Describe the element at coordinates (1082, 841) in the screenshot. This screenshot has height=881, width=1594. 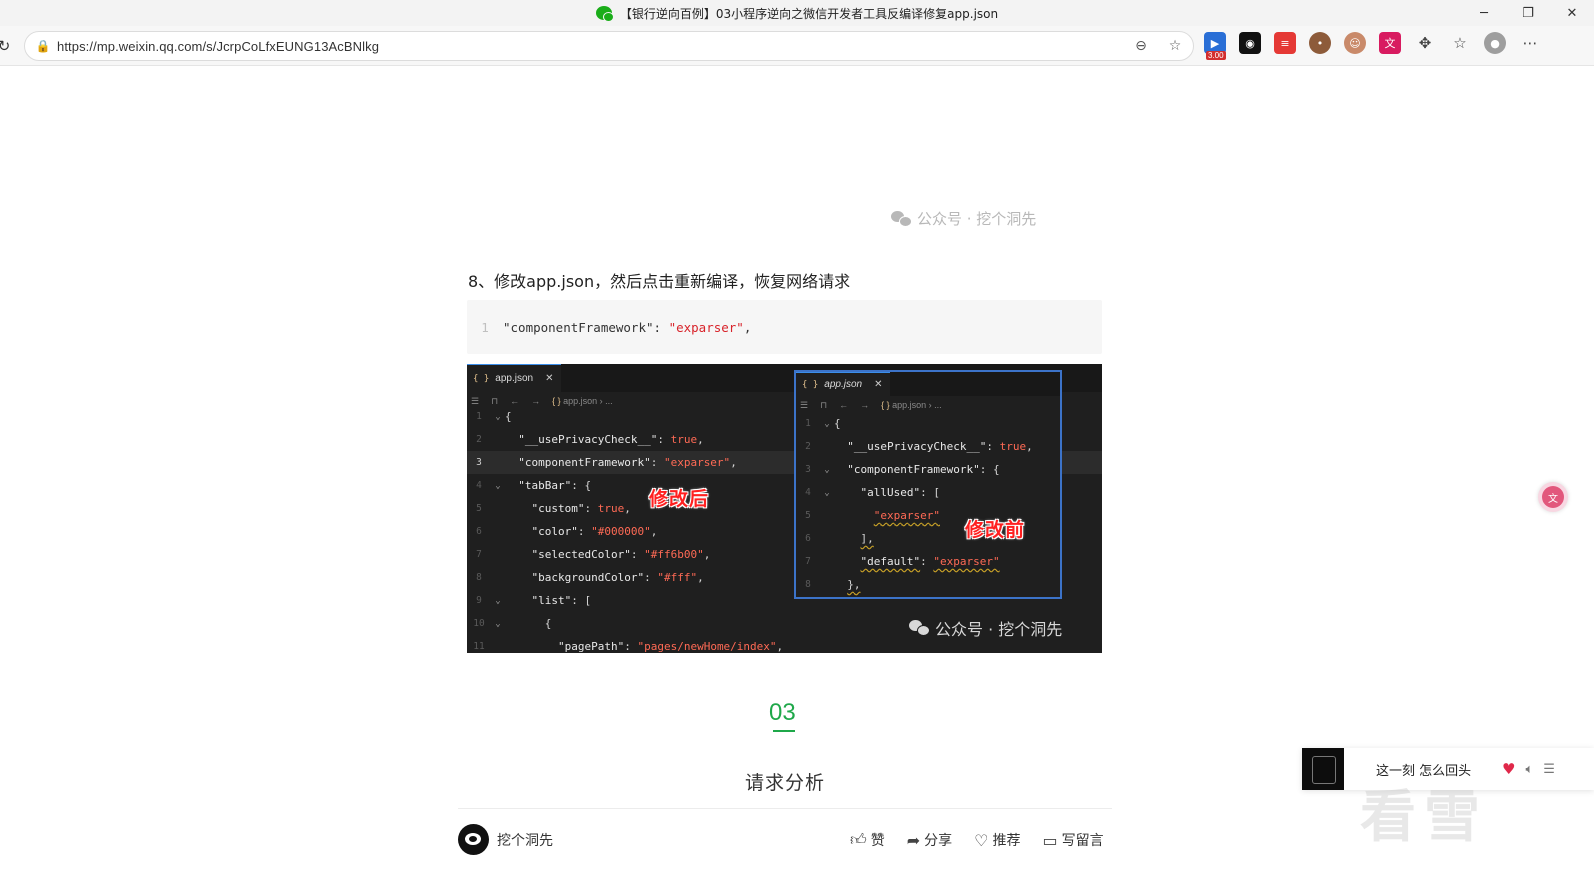
I see `comment-label: 写留言` at that location.